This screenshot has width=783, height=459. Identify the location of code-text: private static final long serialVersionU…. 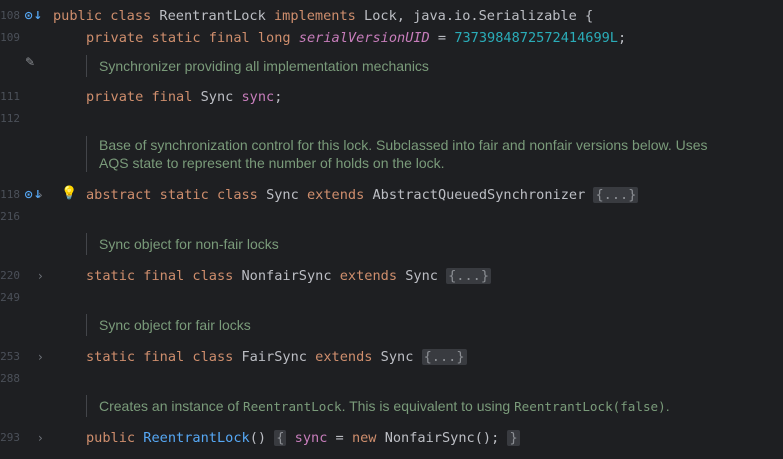
(356, 38).